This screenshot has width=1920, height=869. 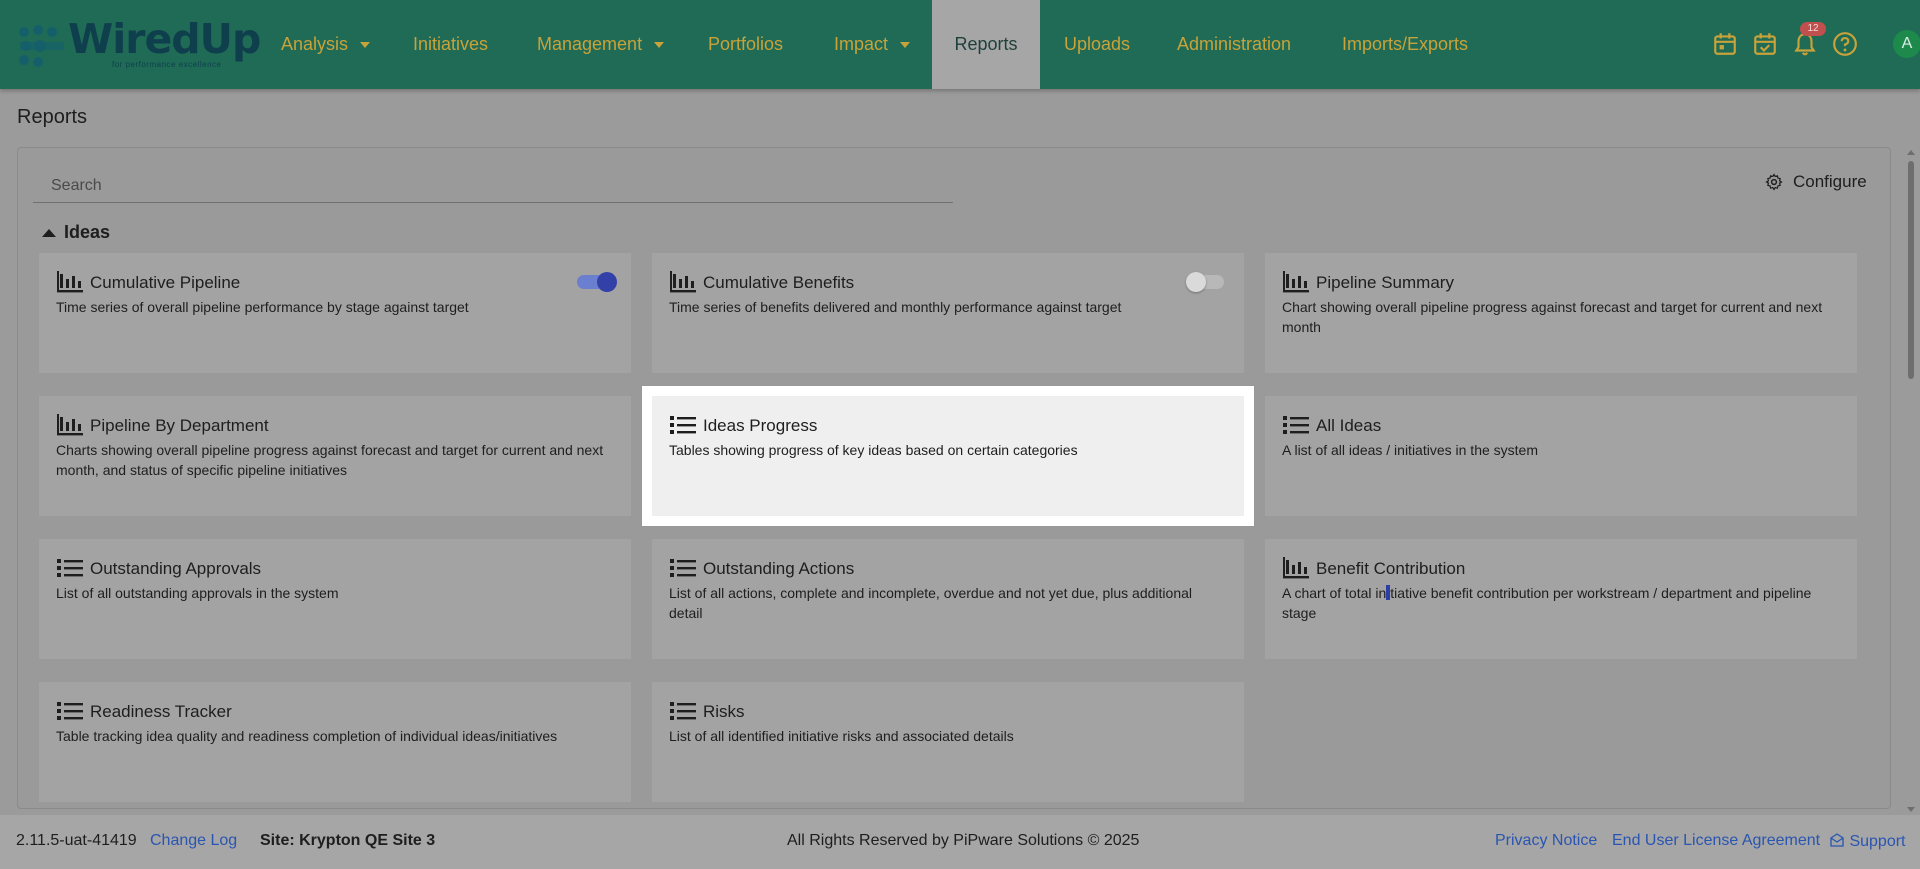 I want to click on page-scrollbar, so click(x=1911, y=481).